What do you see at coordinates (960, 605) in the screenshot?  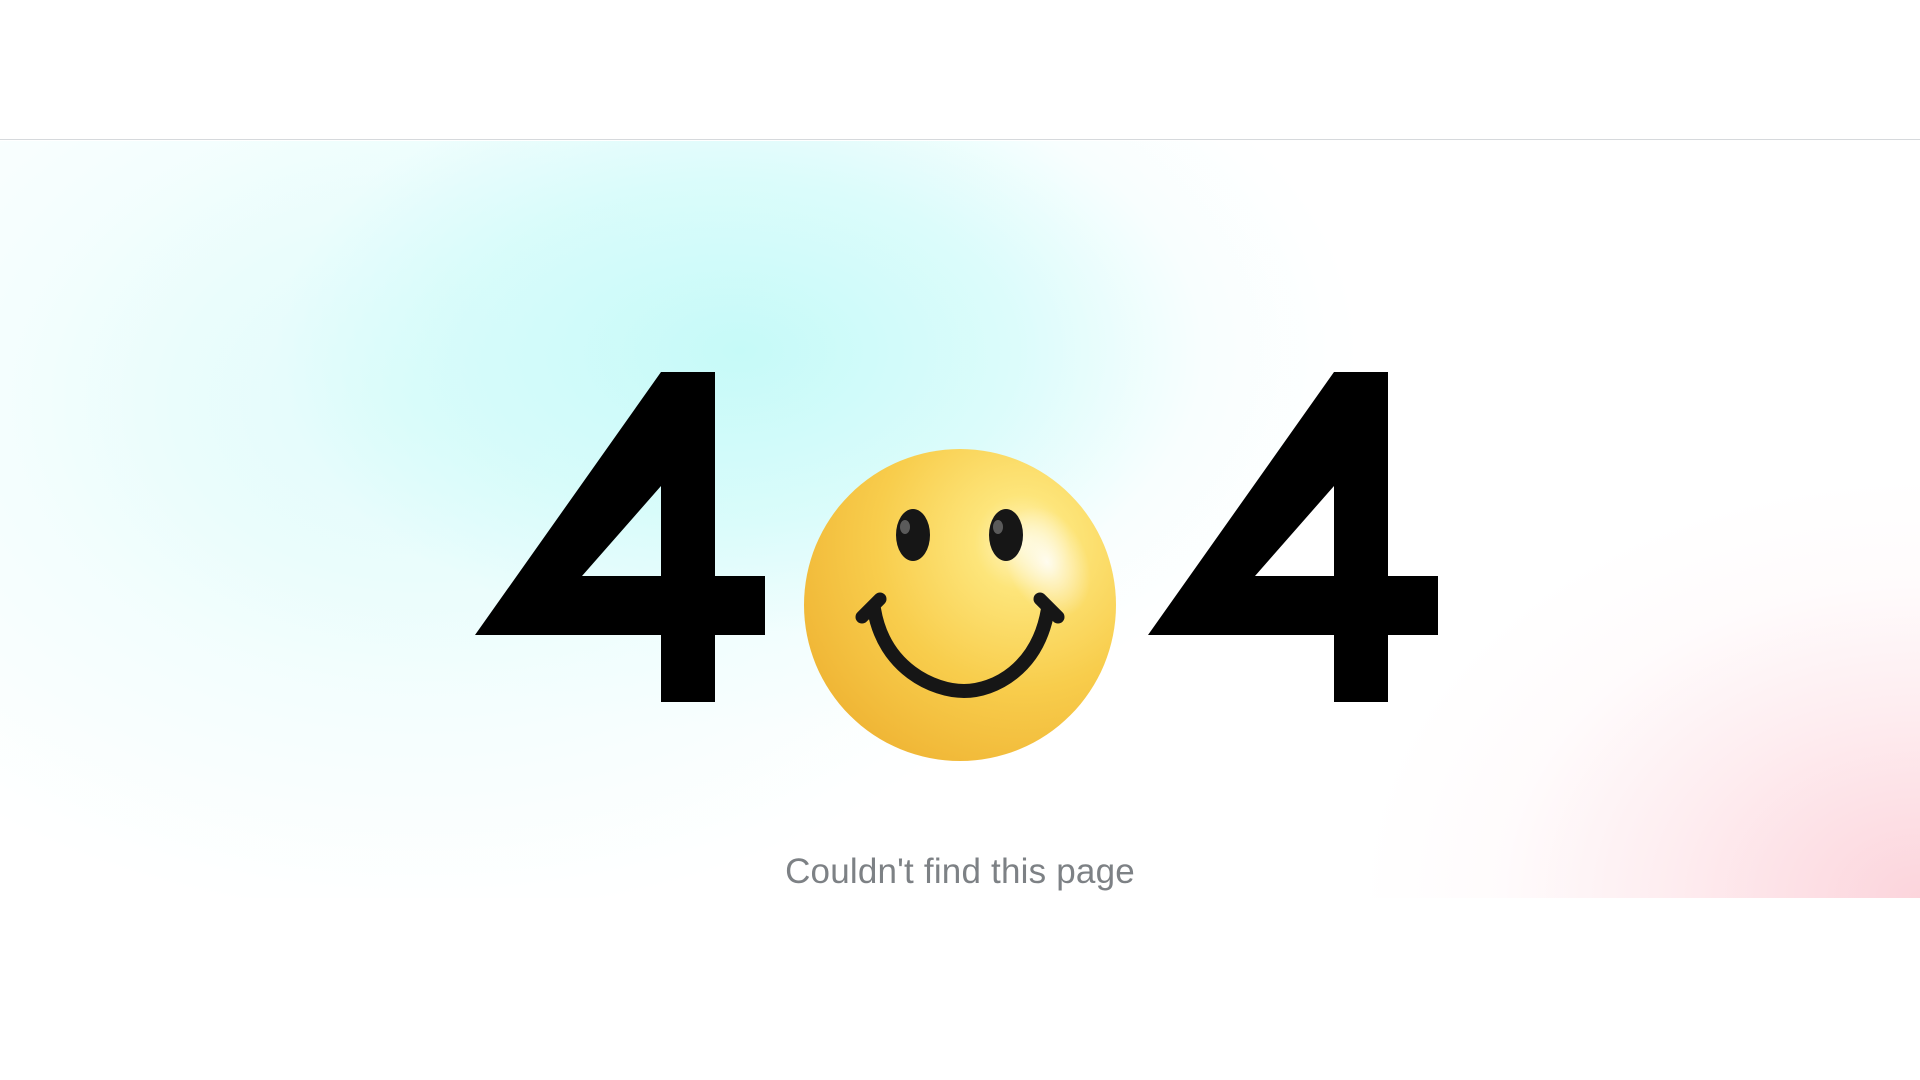 I see `smiley-face-icon` at bounding box center [960, 605].